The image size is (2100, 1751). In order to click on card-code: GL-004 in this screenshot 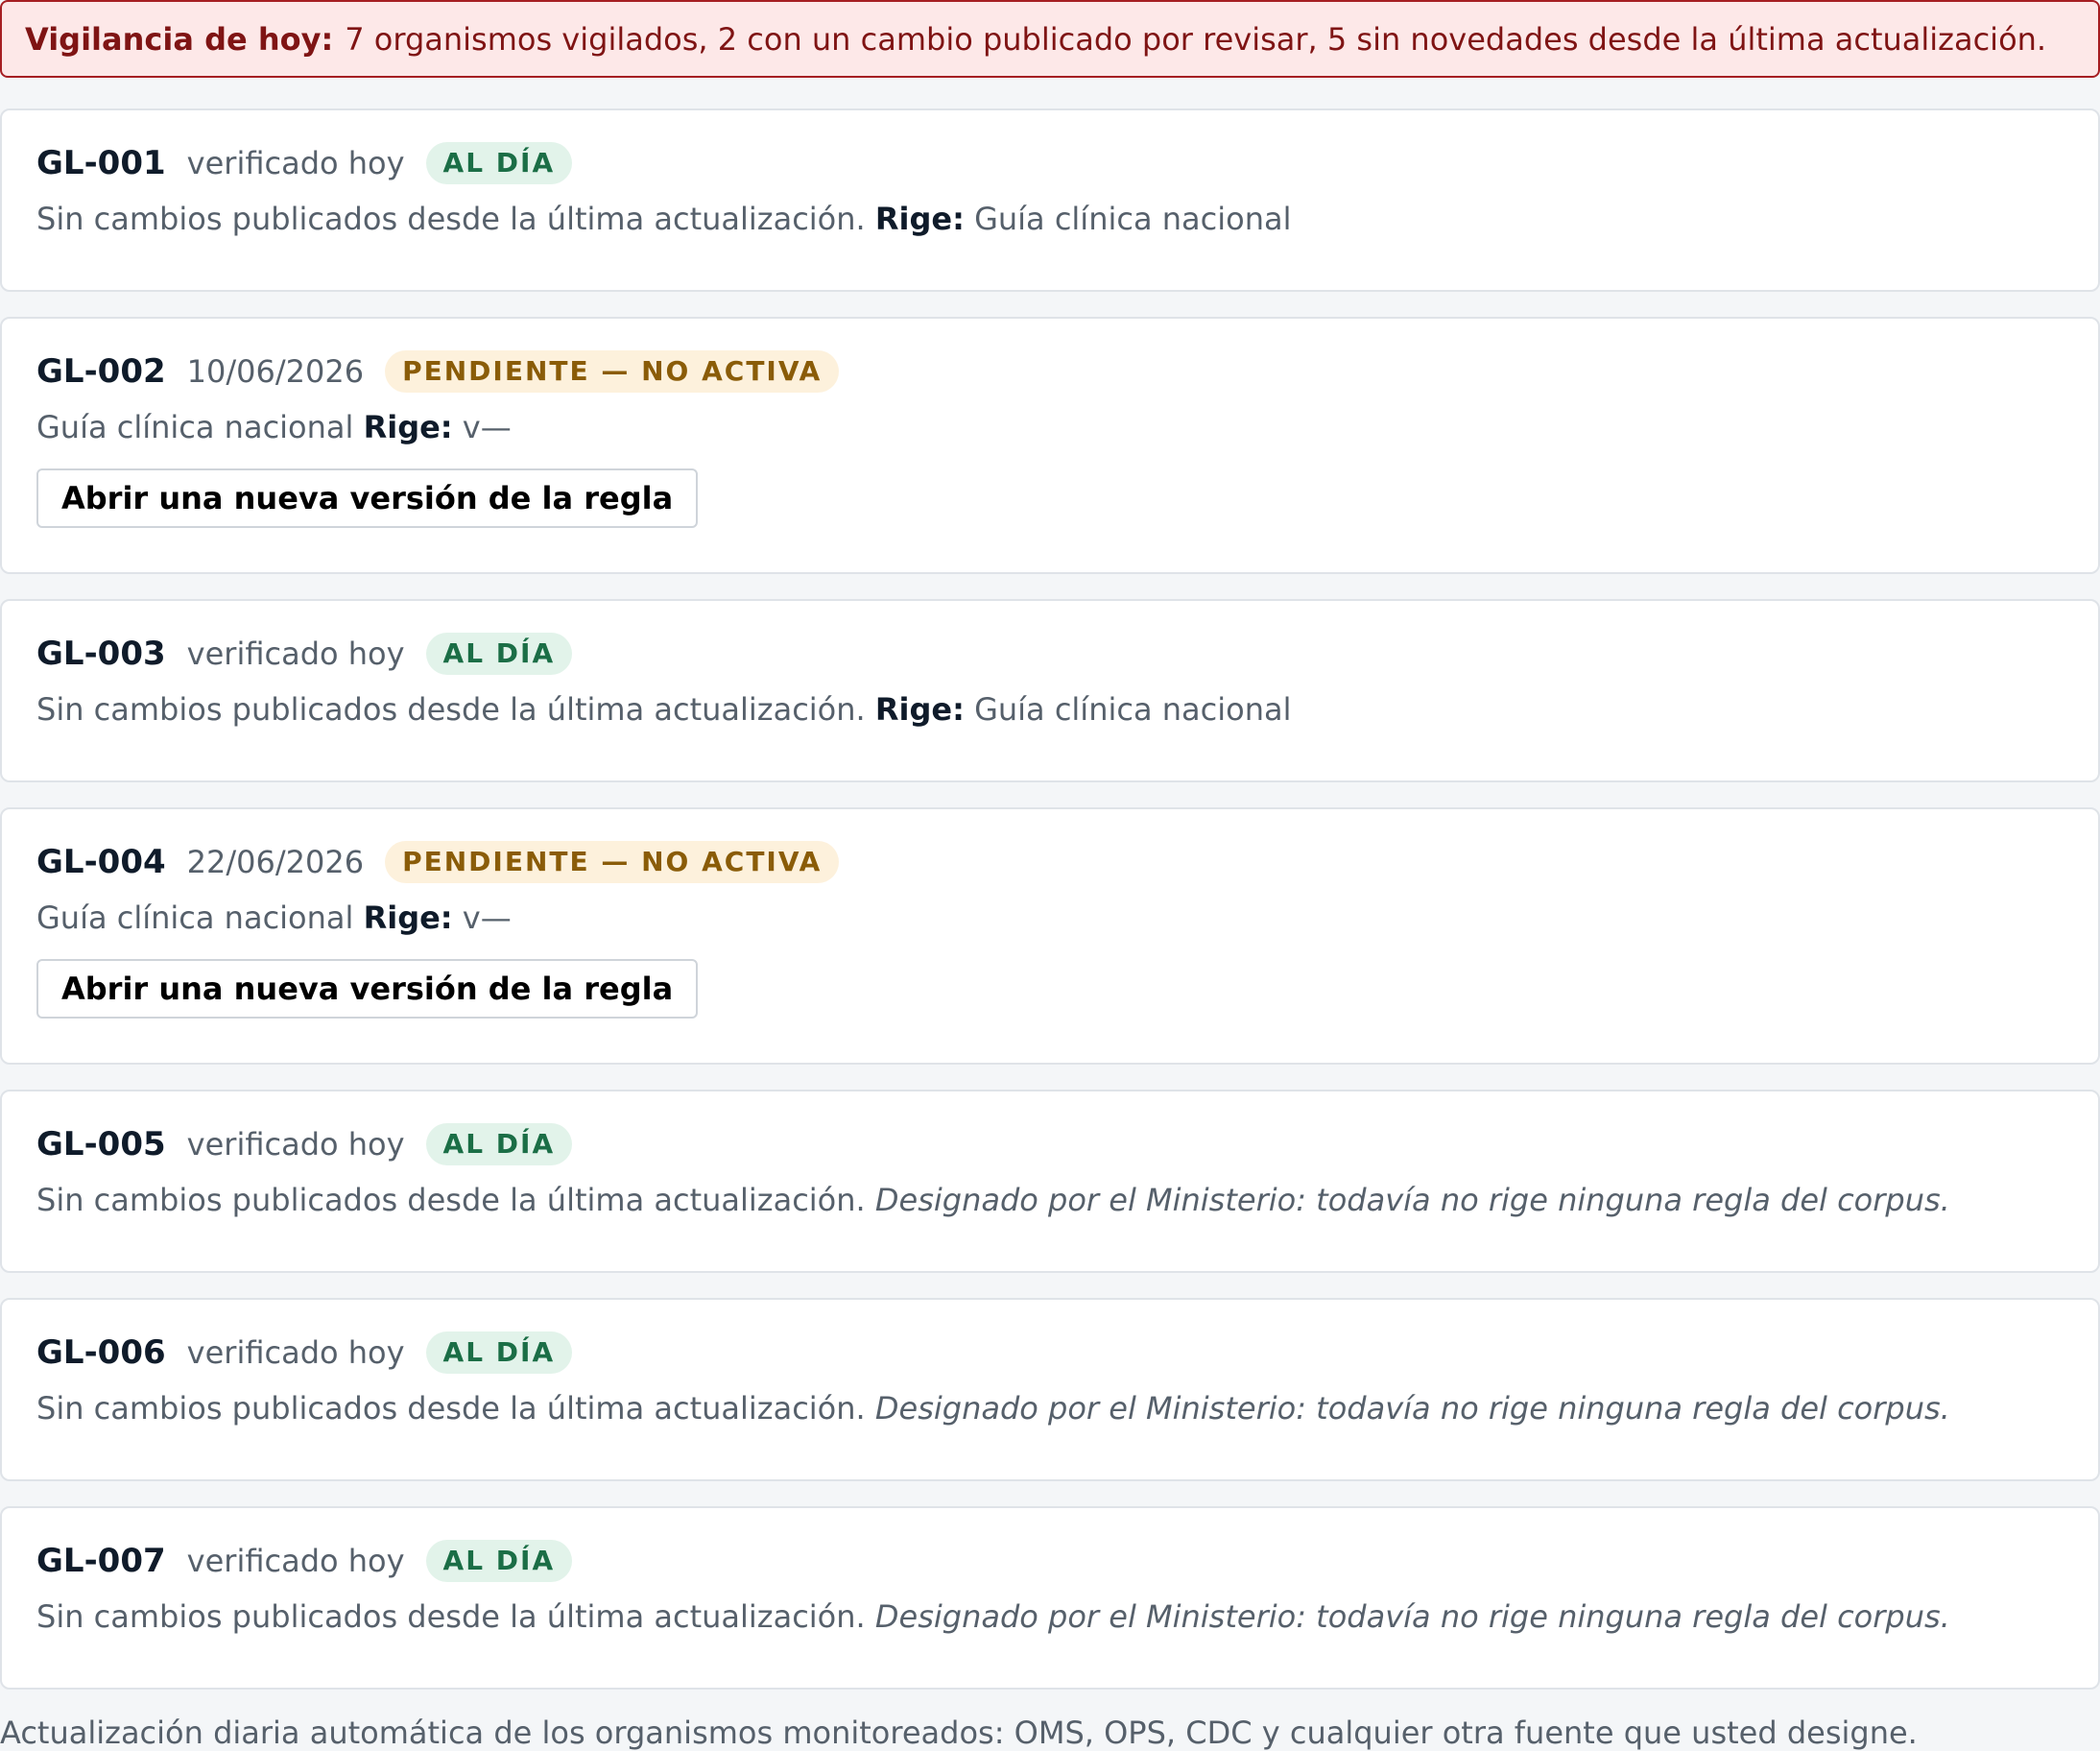, I will do `click(101, 862)`.